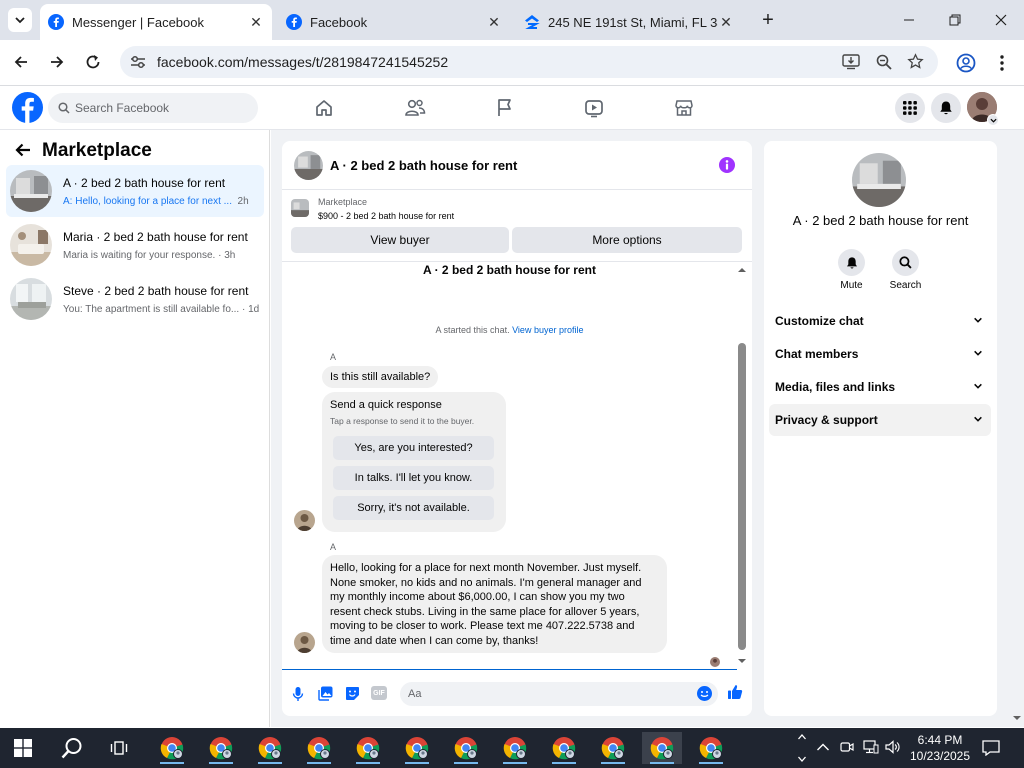 This screenshot has width=1024, height=768. What do you see at coordinates (879, 180) in the screenshot?
I see `details-avatar` at bounding box center [879, 180].